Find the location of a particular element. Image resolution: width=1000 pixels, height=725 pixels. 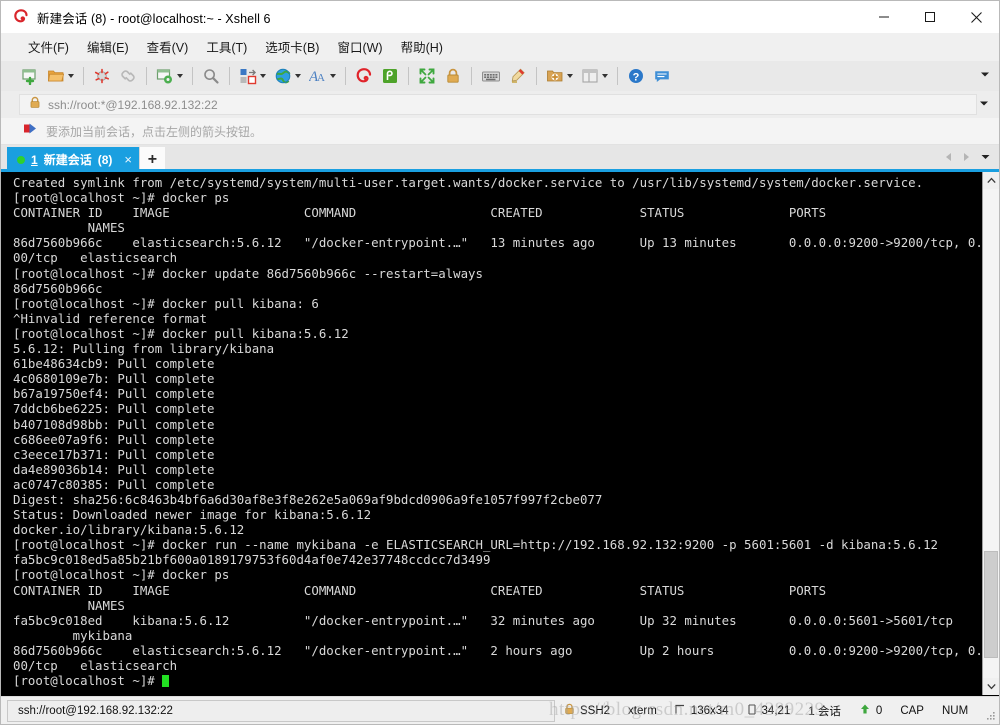

toolbar-overflow-button is located at coordinates (985, 76).